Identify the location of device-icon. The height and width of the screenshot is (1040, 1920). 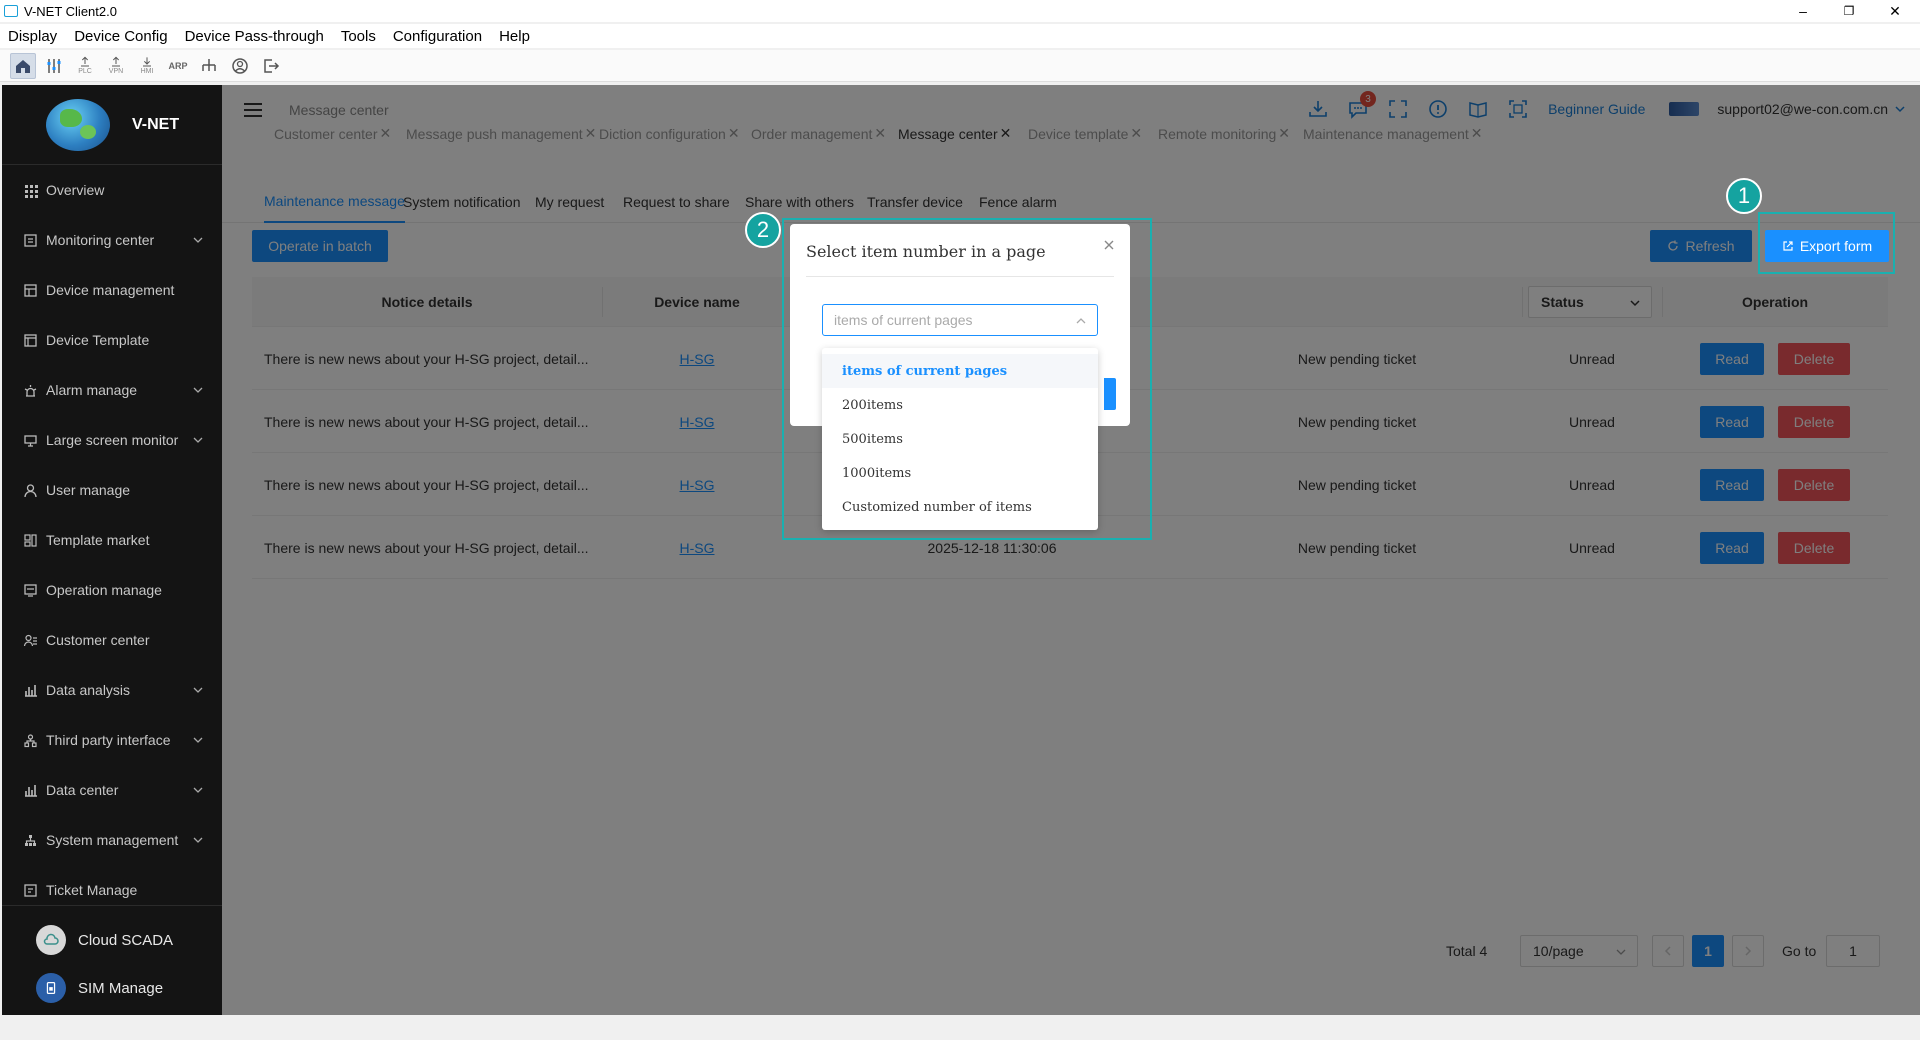
(30, 290).